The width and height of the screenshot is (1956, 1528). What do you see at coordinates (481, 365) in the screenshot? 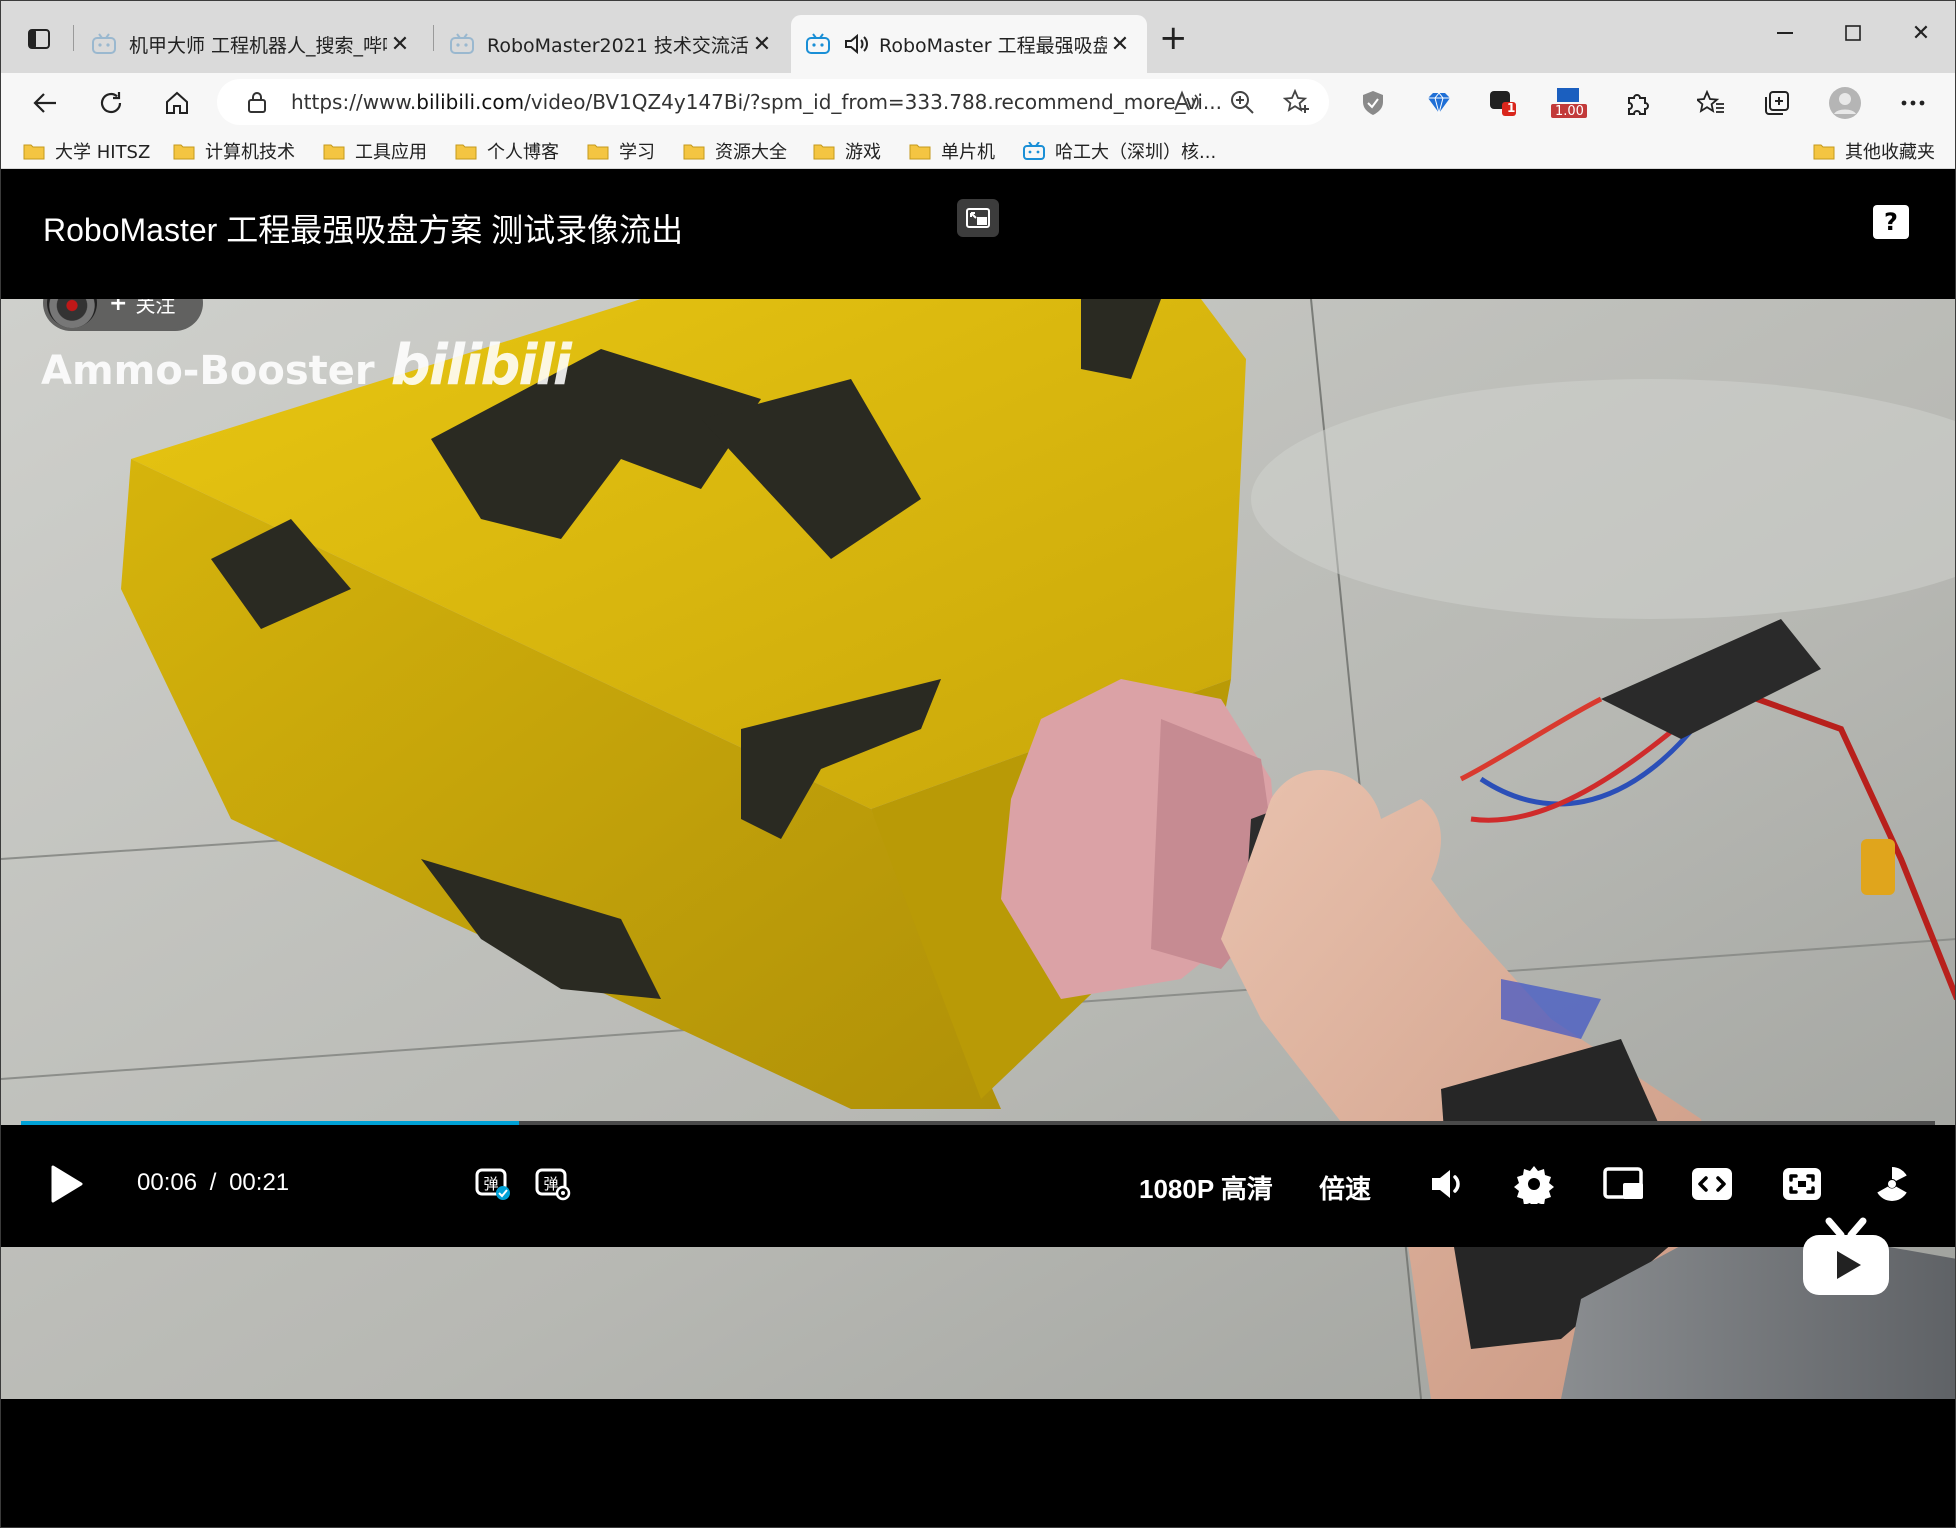
I see `watermark-brand: bilibili` at bounding box center [481, 365].